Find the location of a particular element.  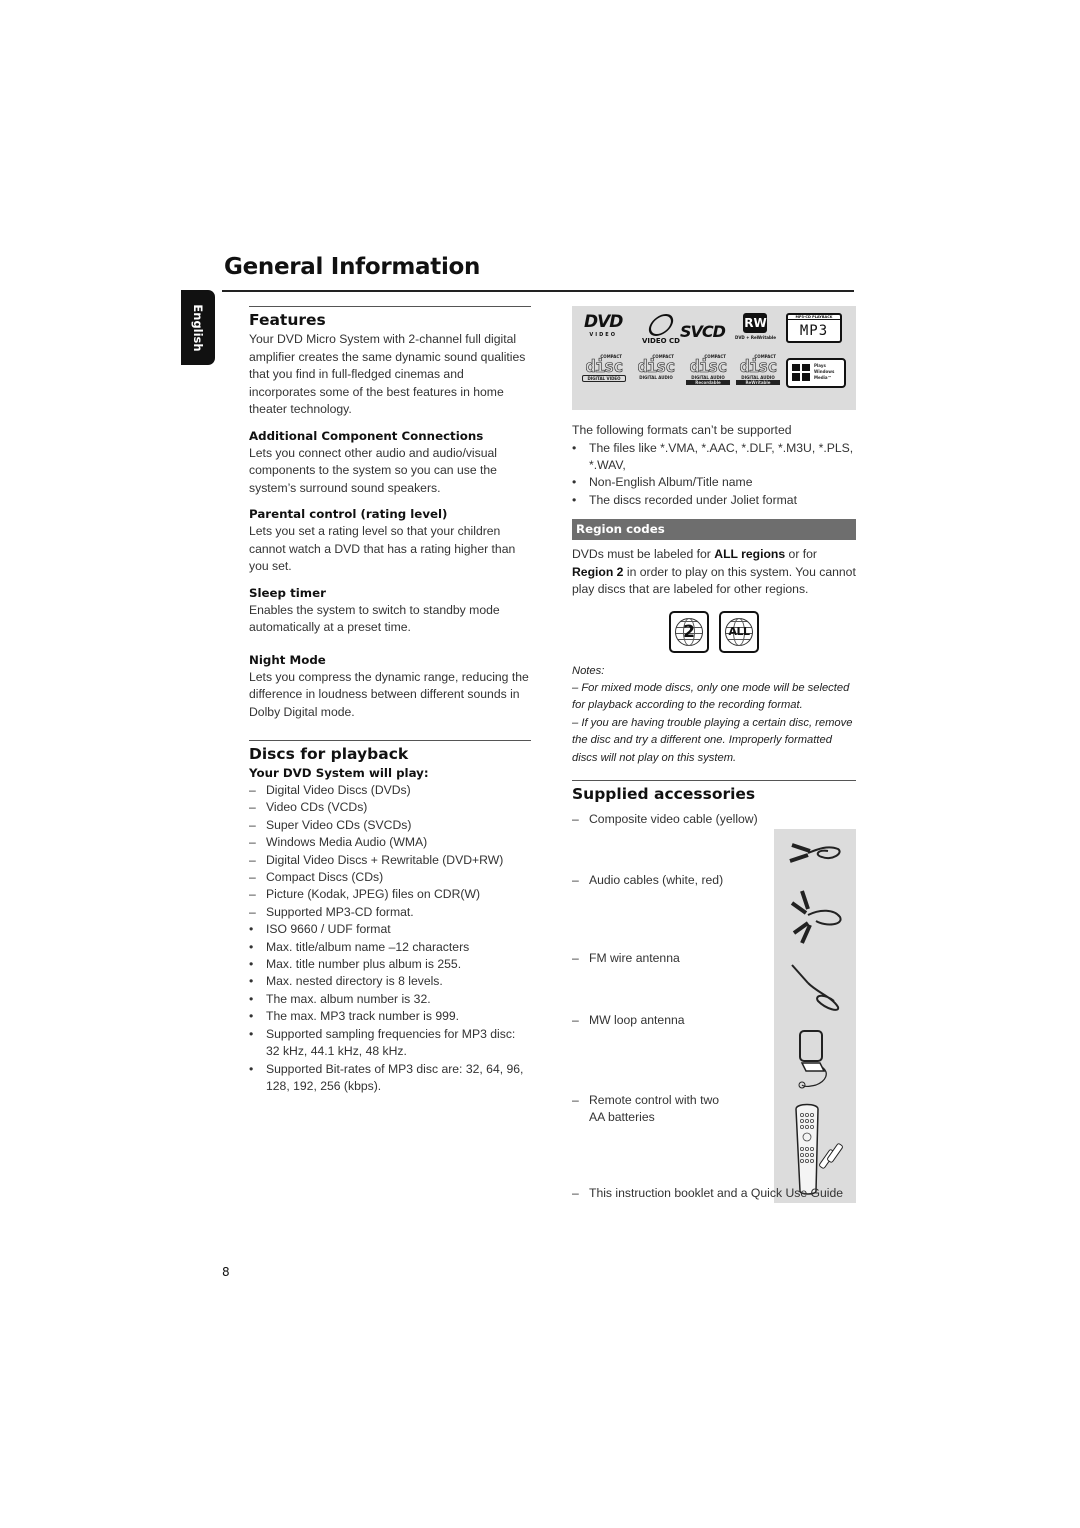

region-icons: 2 ALL is located at coordinates (714, 631).